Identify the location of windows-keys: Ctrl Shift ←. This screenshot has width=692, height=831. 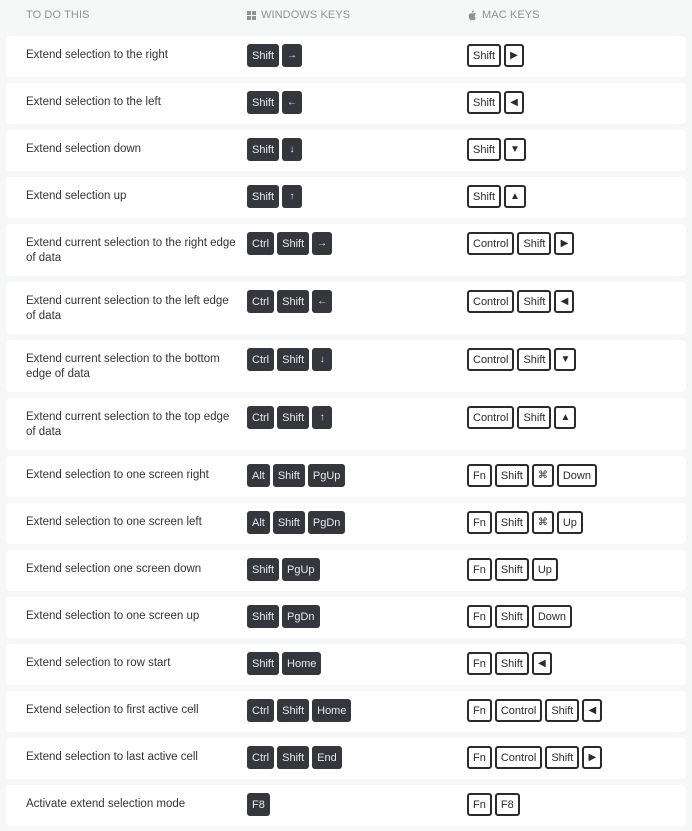
(357, 301).